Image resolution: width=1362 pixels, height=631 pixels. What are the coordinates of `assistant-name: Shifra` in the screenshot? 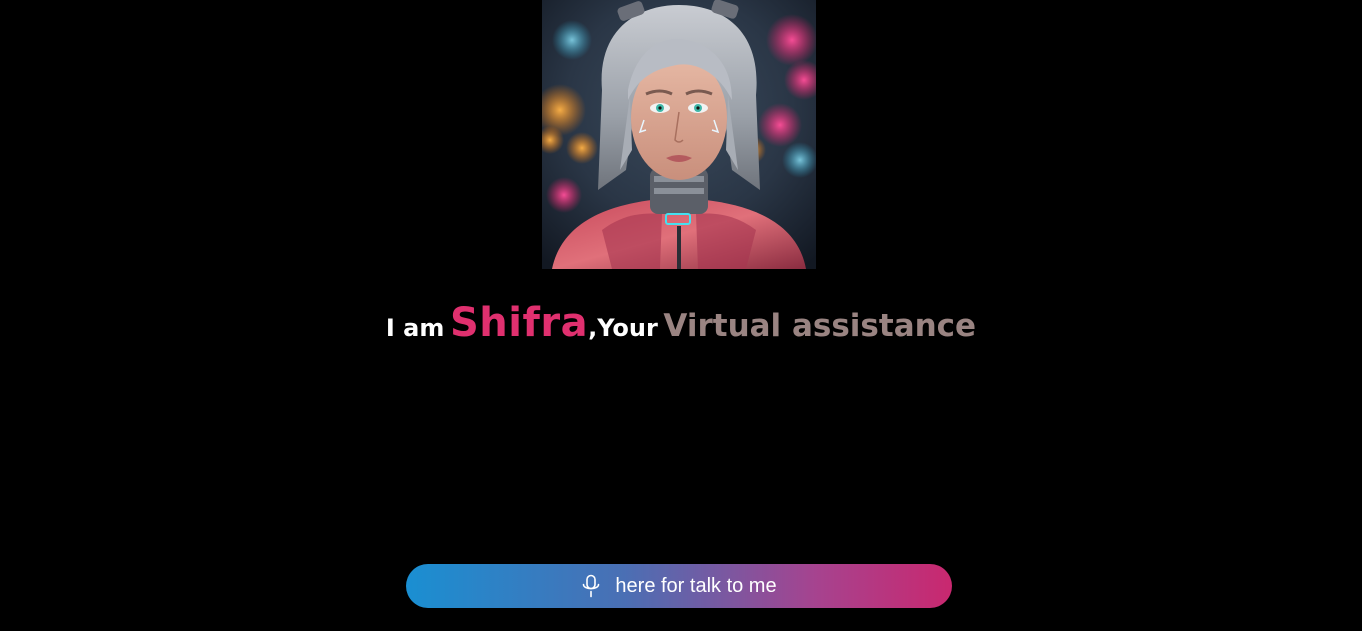 It's located at (519, 323).